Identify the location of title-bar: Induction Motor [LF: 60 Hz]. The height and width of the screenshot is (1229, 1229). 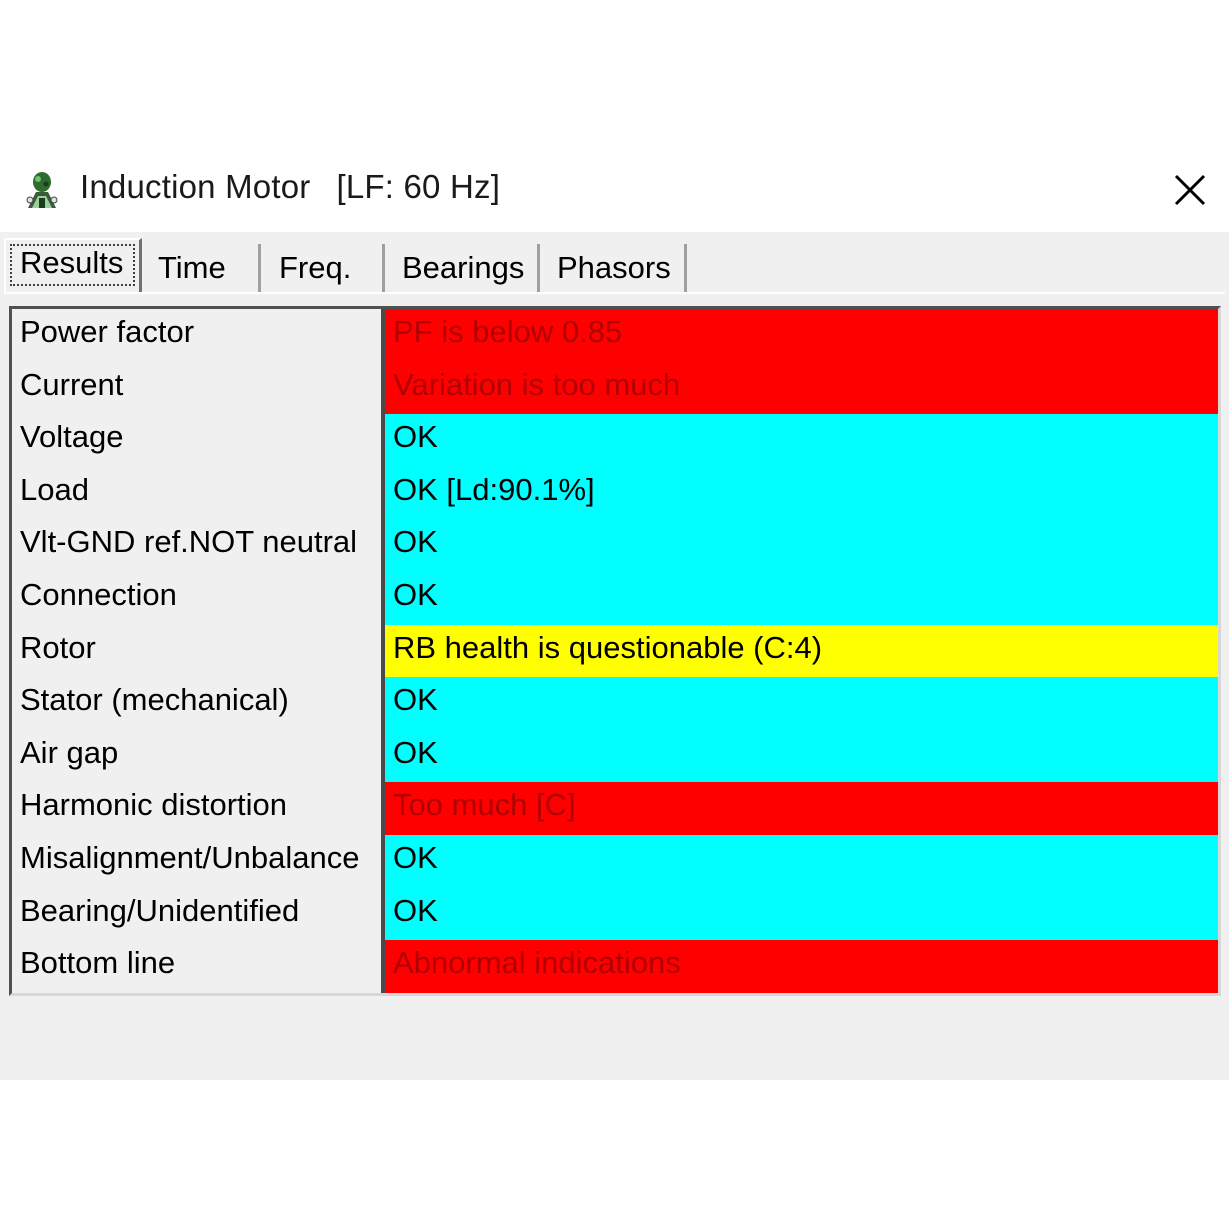
(614, 191).